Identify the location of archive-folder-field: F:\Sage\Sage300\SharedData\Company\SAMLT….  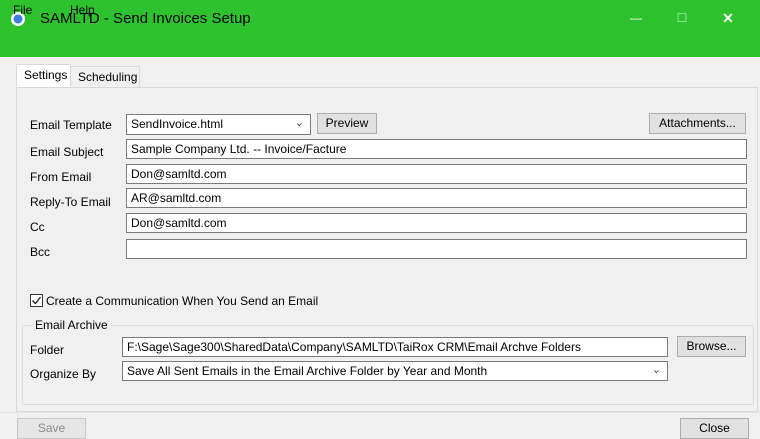
(395, 347).